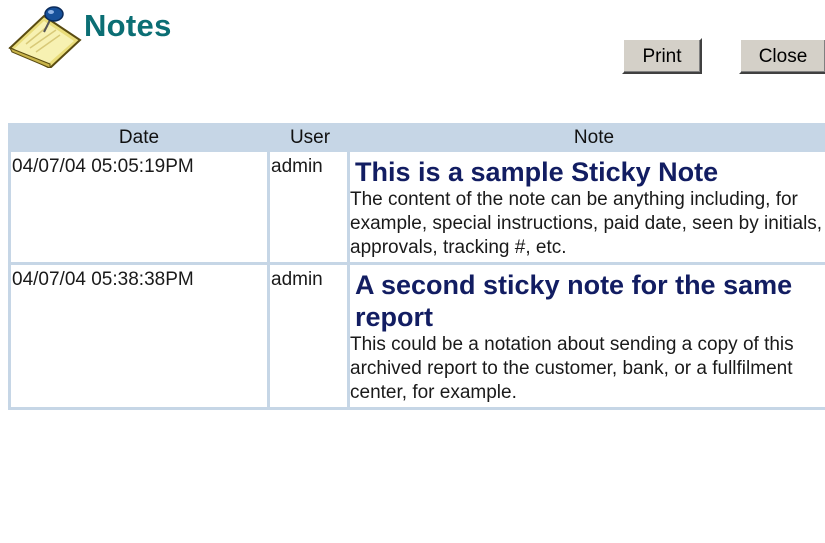 The width and height of the screenshot is (825, 543). I want to click on note-date: 04/07/04 05:38:38PM, so click(103, 279).